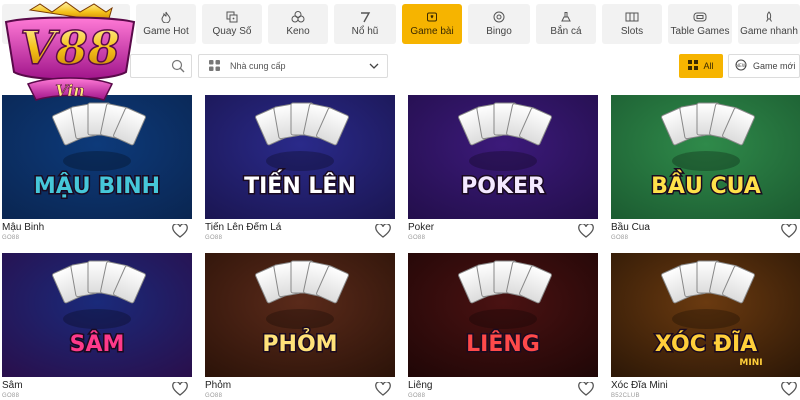  What do you see at coordinates (23, 227) in the screenshot?
I see `game-name: Mậu Binh` at bounding box center [23, 227].